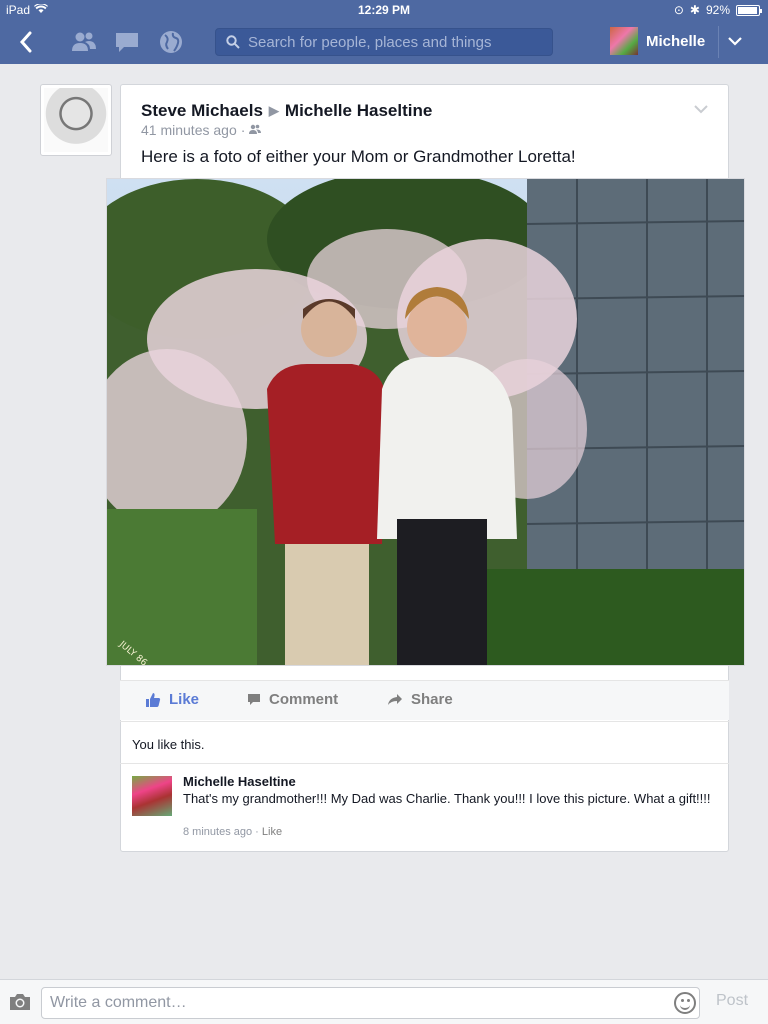 Image resolution: width=768 pixels, height=1024 pixels. What do you see at coordinates (184, 699) in the screenshot?
I see `like-label: Like` at bounding box center [184, 699].